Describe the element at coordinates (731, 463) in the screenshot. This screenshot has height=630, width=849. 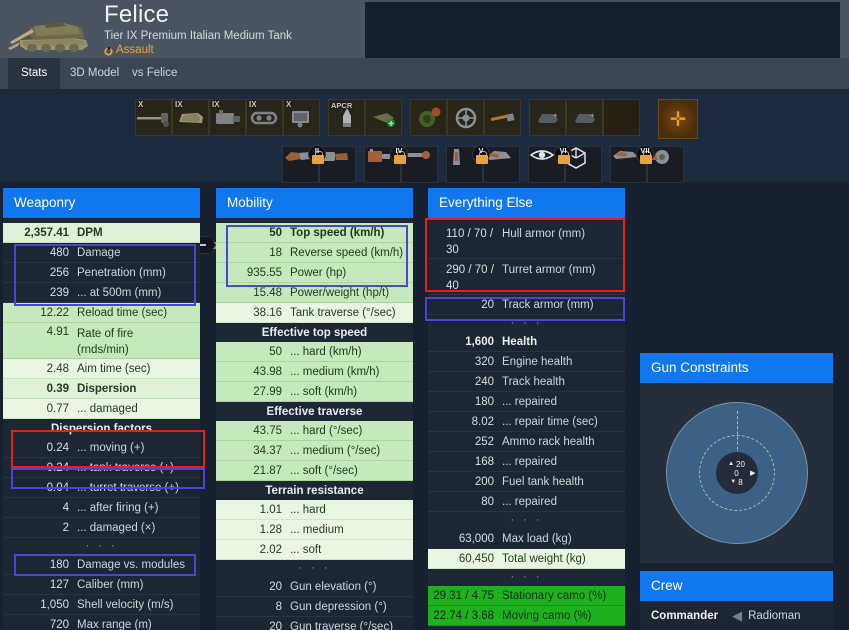
I see `arrow-up-icon: ▲` at that location.